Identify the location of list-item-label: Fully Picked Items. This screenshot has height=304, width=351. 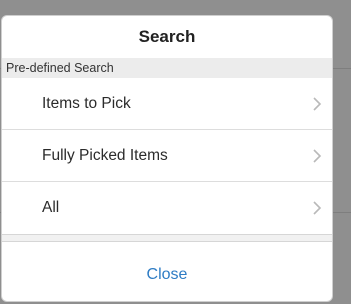
(105, 155).